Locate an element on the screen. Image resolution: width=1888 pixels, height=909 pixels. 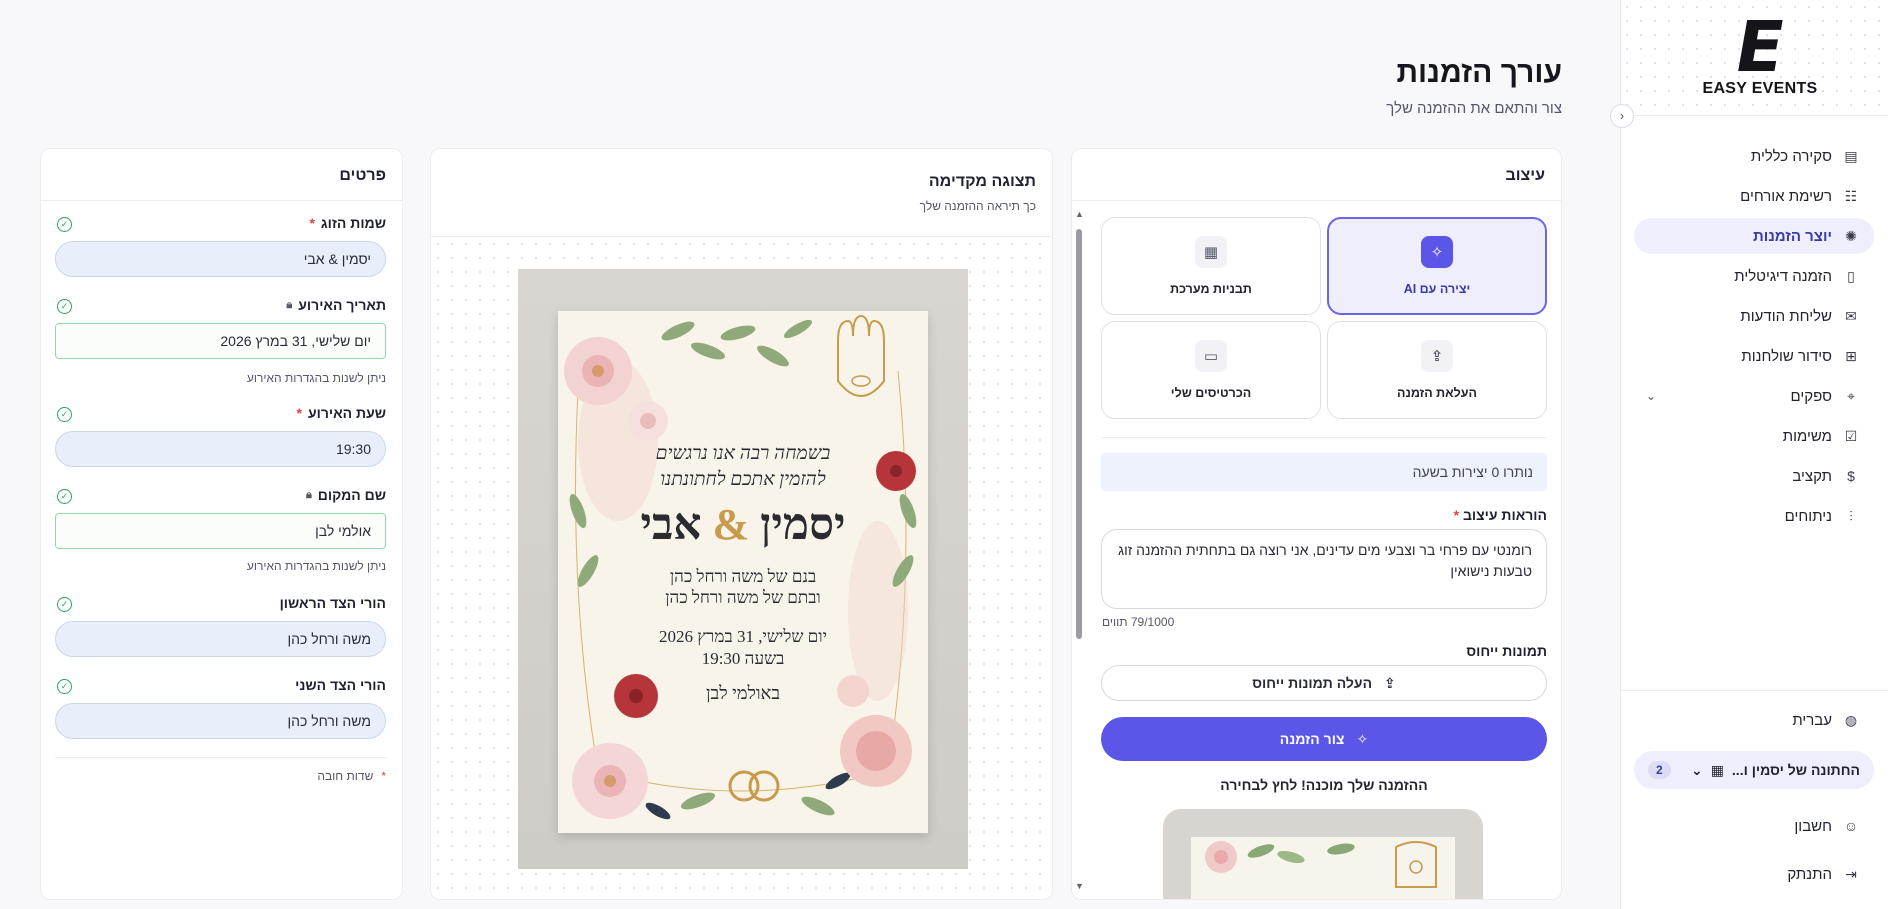
event-time-label: שעת האירוע * is located at coordinates (341, 413).